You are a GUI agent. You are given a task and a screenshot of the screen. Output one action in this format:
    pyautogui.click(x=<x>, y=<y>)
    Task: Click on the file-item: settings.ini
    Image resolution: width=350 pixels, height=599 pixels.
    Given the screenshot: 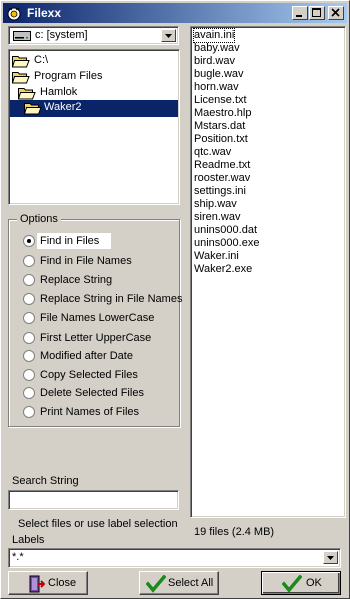 What is the action you would take?
    pyautogui.click(x=220, y=191)
    